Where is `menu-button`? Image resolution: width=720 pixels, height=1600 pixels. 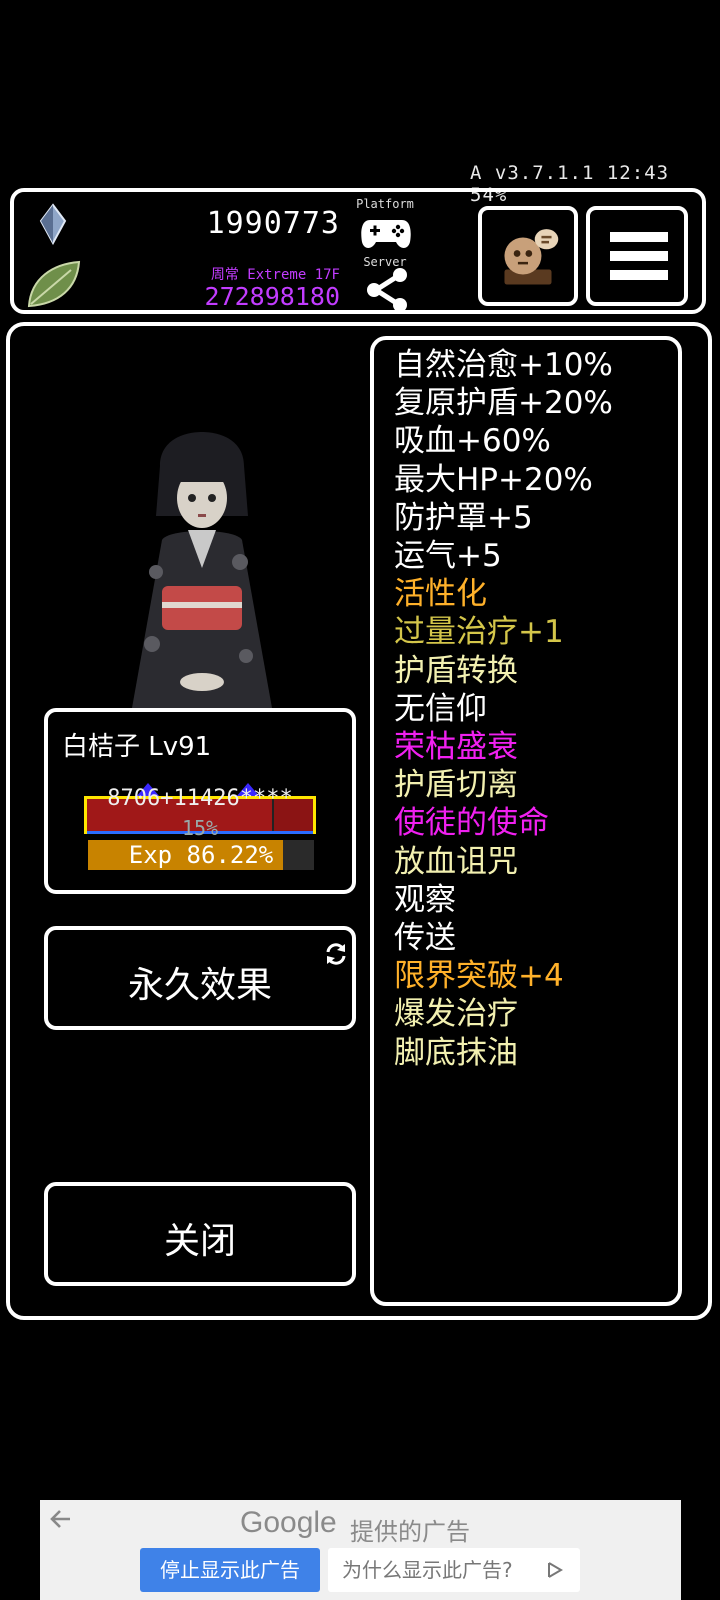 menu-button is located at coordinates (637, 256).